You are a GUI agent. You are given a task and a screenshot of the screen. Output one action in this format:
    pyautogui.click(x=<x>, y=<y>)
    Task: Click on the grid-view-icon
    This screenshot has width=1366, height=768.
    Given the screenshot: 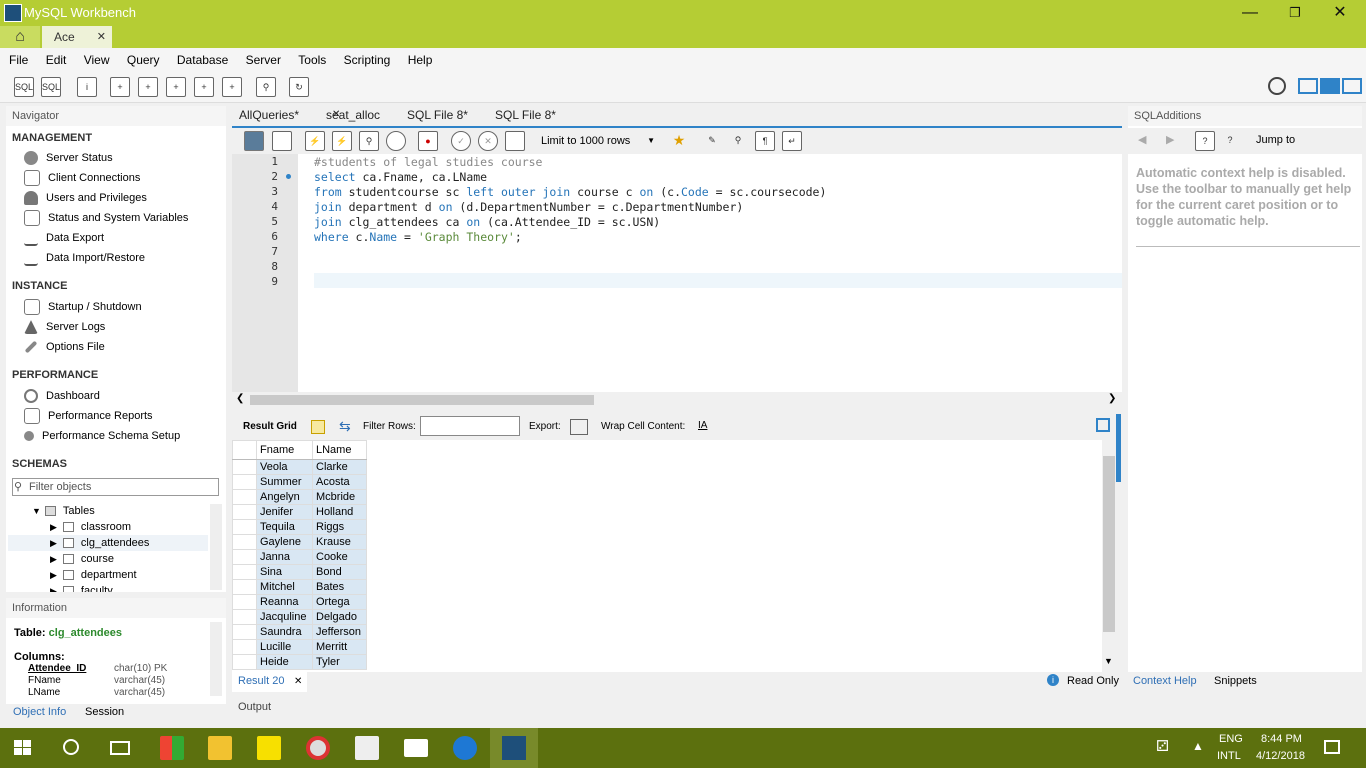 What is the action you would take?
    pyautogui.click(x=318, y=427)
    